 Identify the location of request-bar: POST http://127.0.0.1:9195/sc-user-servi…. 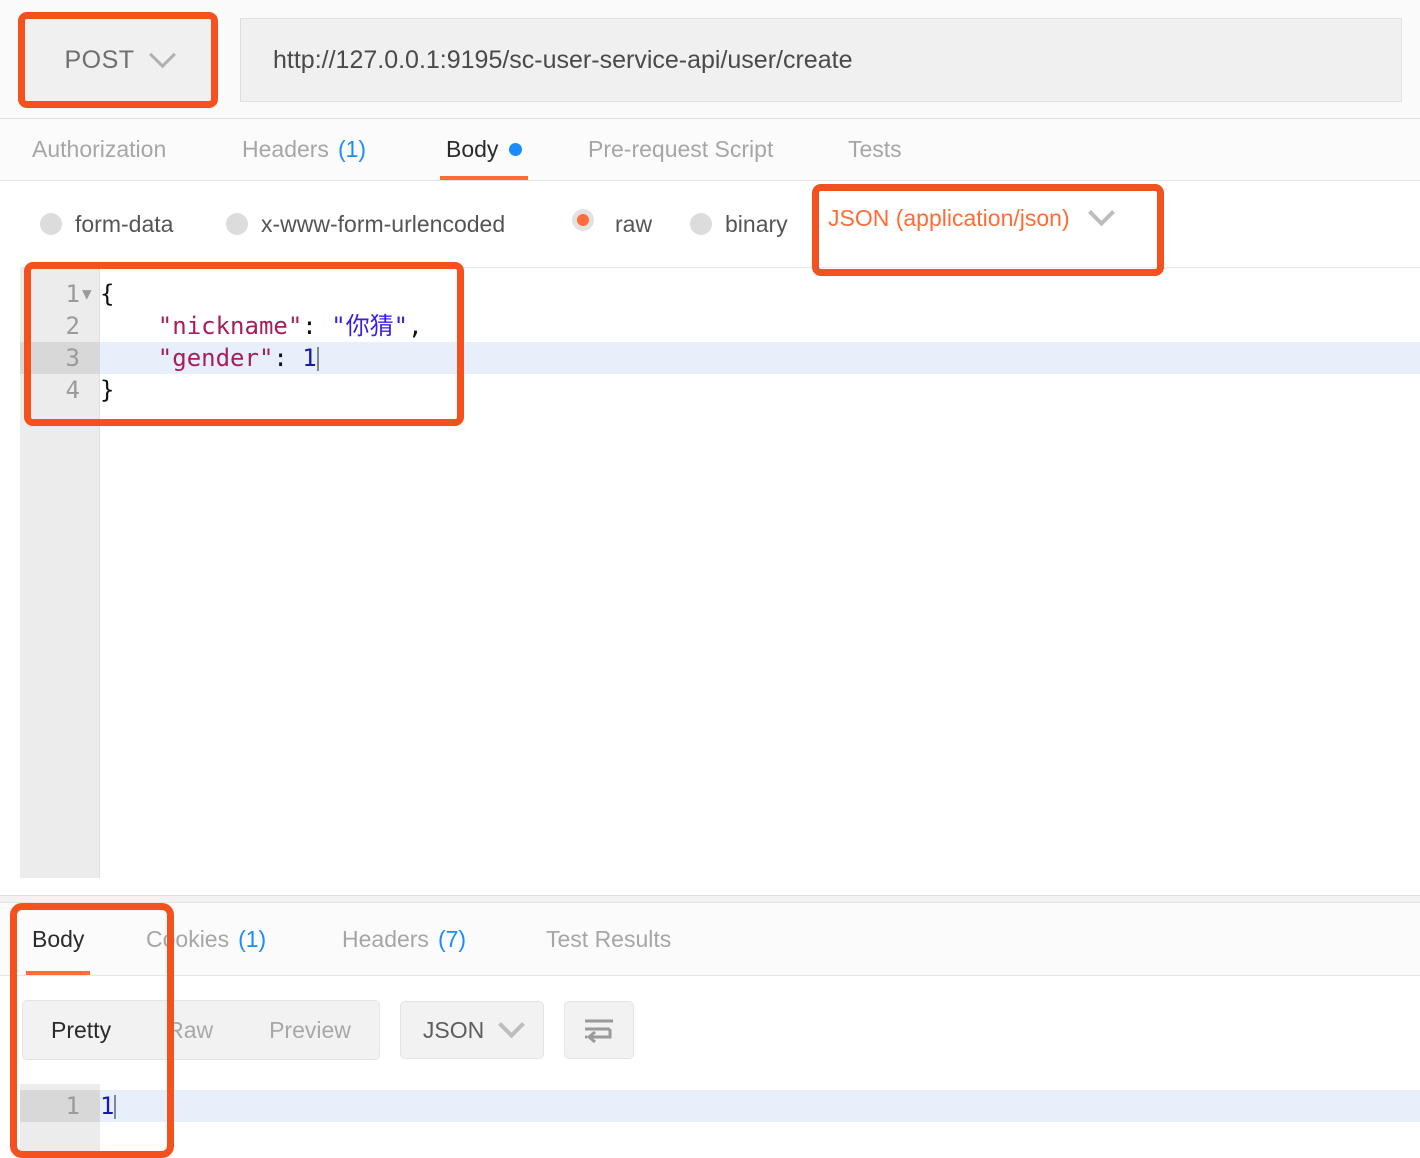
(710, 59).